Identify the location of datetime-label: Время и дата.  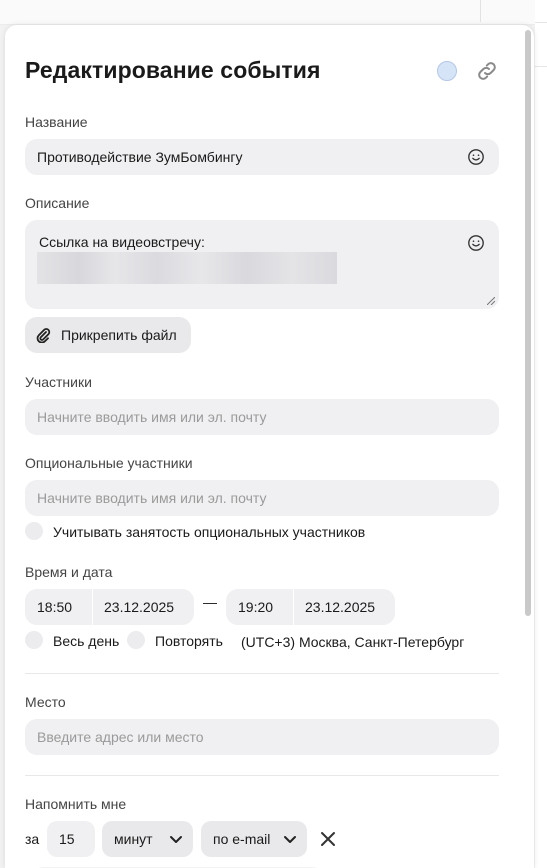
(69, 572).